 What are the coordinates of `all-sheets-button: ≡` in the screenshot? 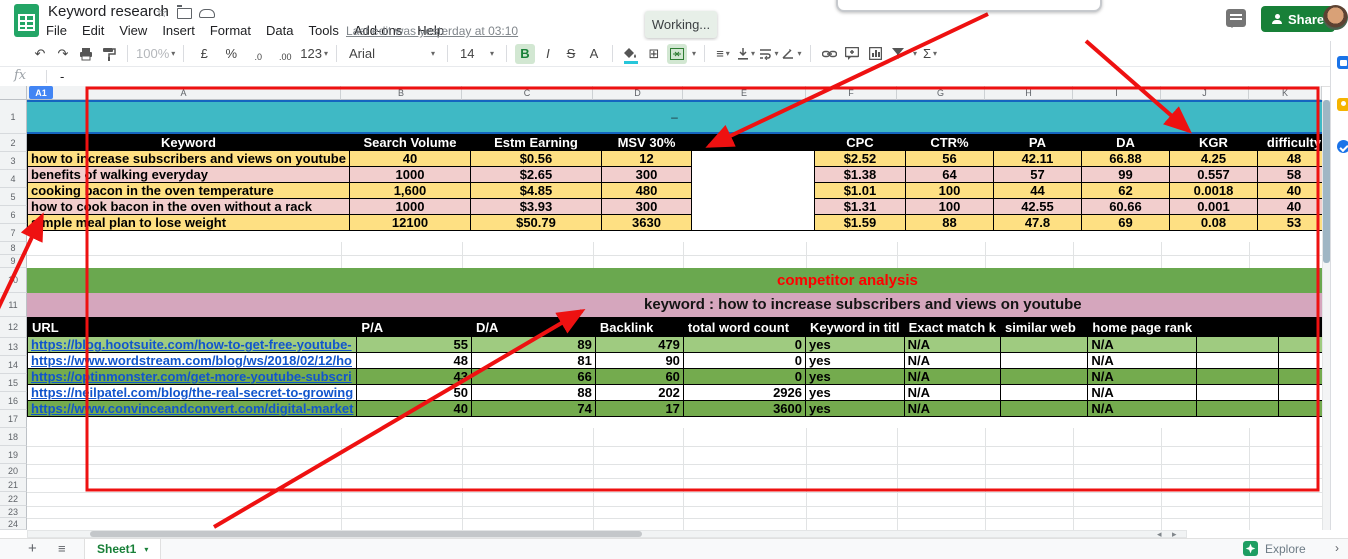 It's located at (62, 548).